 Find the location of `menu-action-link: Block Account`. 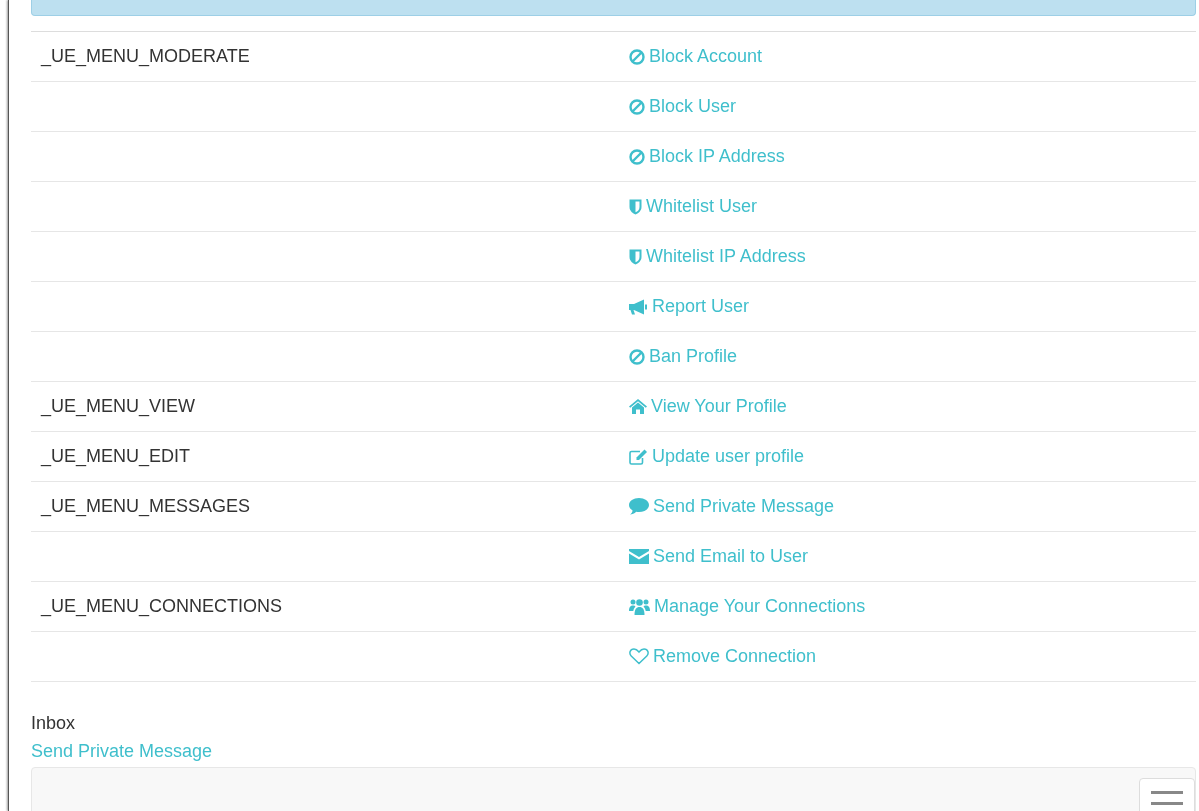

menu-action-link: Block Account is located at coordinates (696, 56).